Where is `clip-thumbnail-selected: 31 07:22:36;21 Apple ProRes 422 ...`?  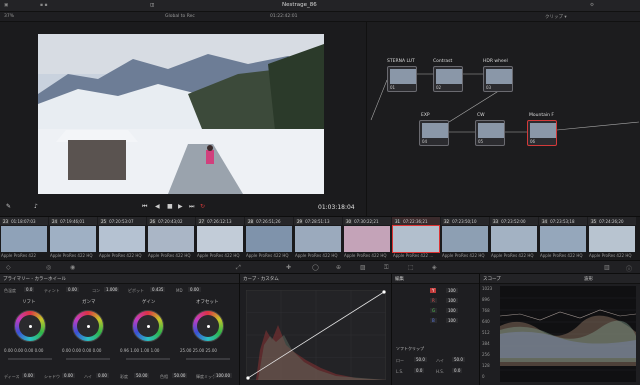
clip-thumbnail-selected: 31 07:22:36;21 Apple ProRes 422 ... is located at coordinates (416, 239).